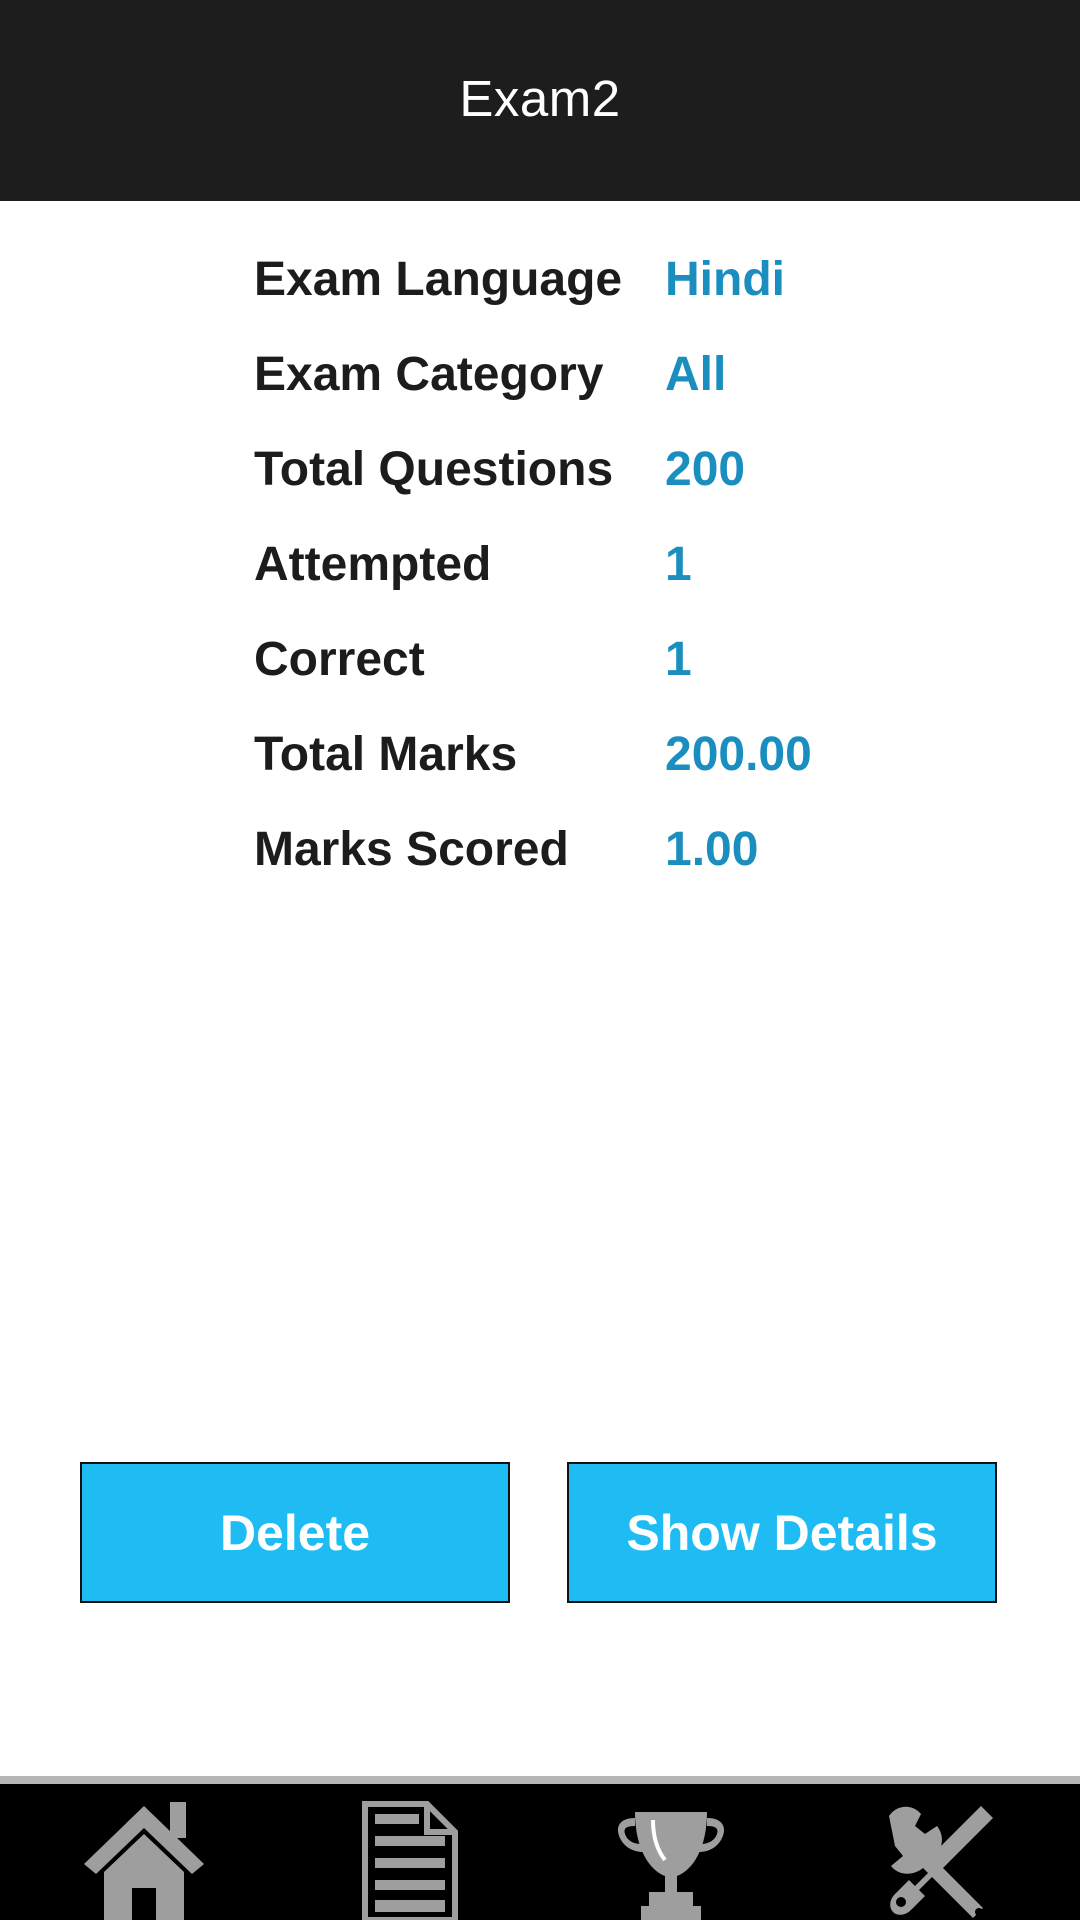  I want to click on total-questions-value: 200, so click(705, 469).